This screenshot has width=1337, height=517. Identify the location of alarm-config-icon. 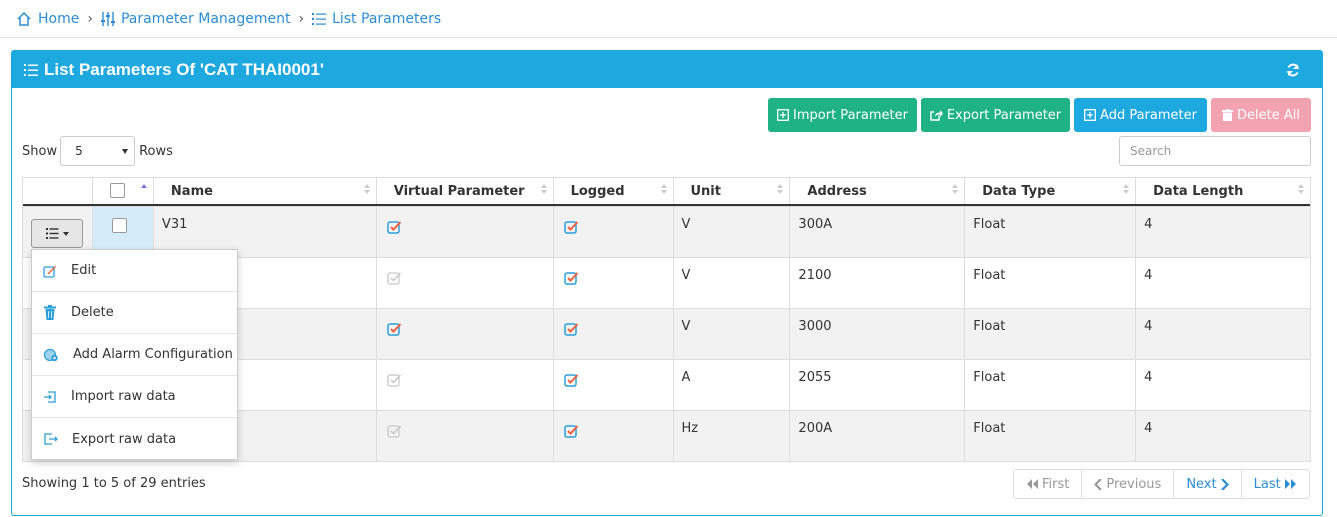
(50, 354).